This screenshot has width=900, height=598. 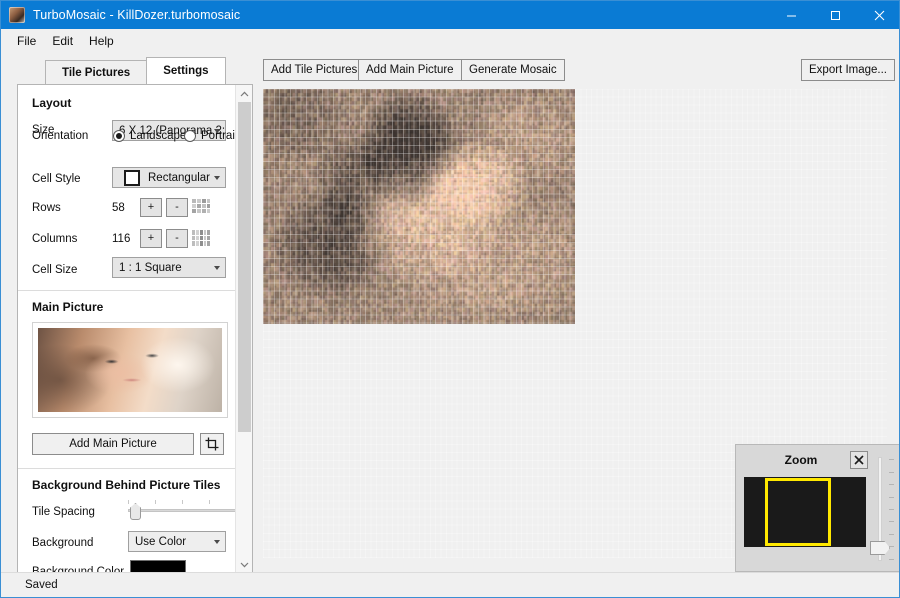 What do you see at coordinates (56, 179) in the screenshot?
I see `cell-style-label: Cell Style` at bounding box center [56, 179].